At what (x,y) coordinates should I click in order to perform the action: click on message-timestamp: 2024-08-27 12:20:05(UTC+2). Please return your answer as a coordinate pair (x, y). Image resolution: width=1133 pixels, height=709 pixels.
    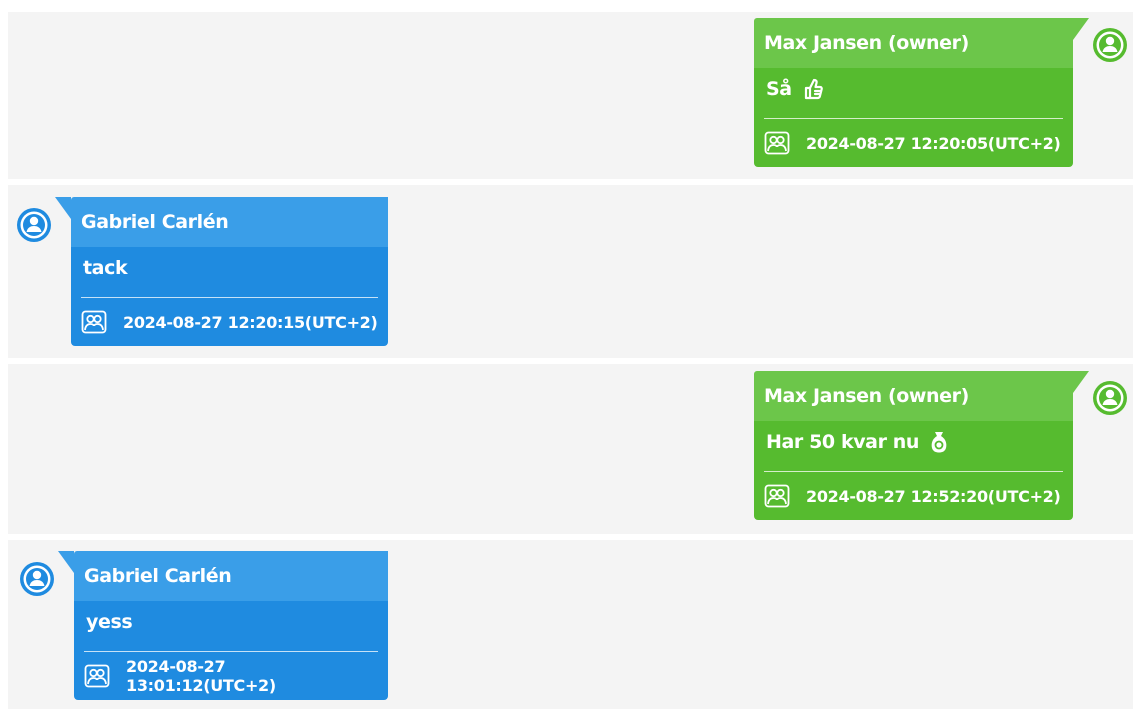
    Looking at the image, I should click on (933, 143).